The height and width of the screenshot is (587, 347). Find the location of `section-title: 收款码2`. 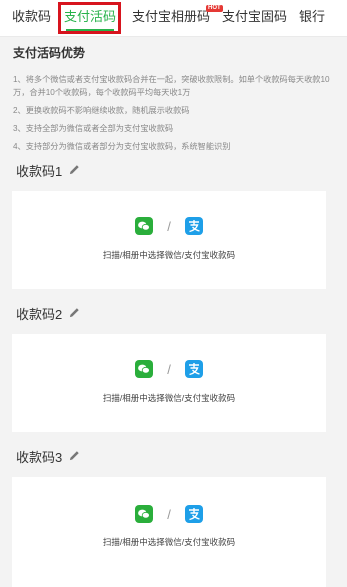

section-title: 收款码2 is located at coordinates (39, 314).